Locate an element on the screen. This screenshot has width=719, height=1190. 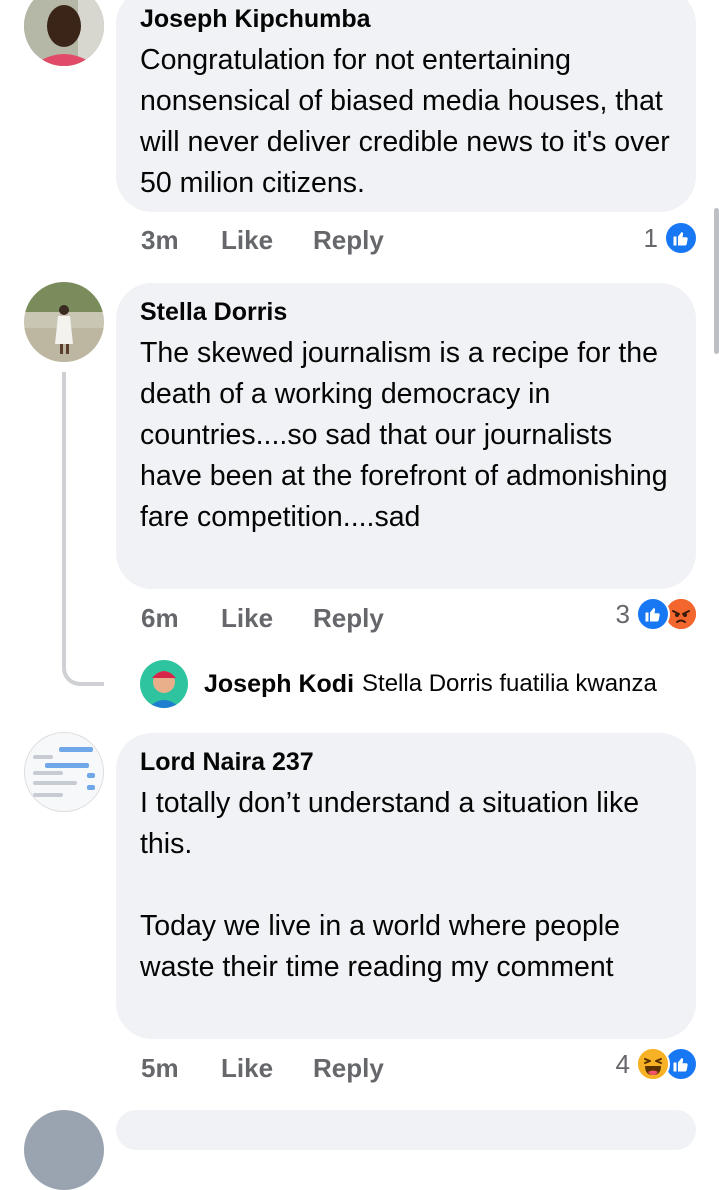
avatar-stella-dorris is located at coordinates (64, 322).